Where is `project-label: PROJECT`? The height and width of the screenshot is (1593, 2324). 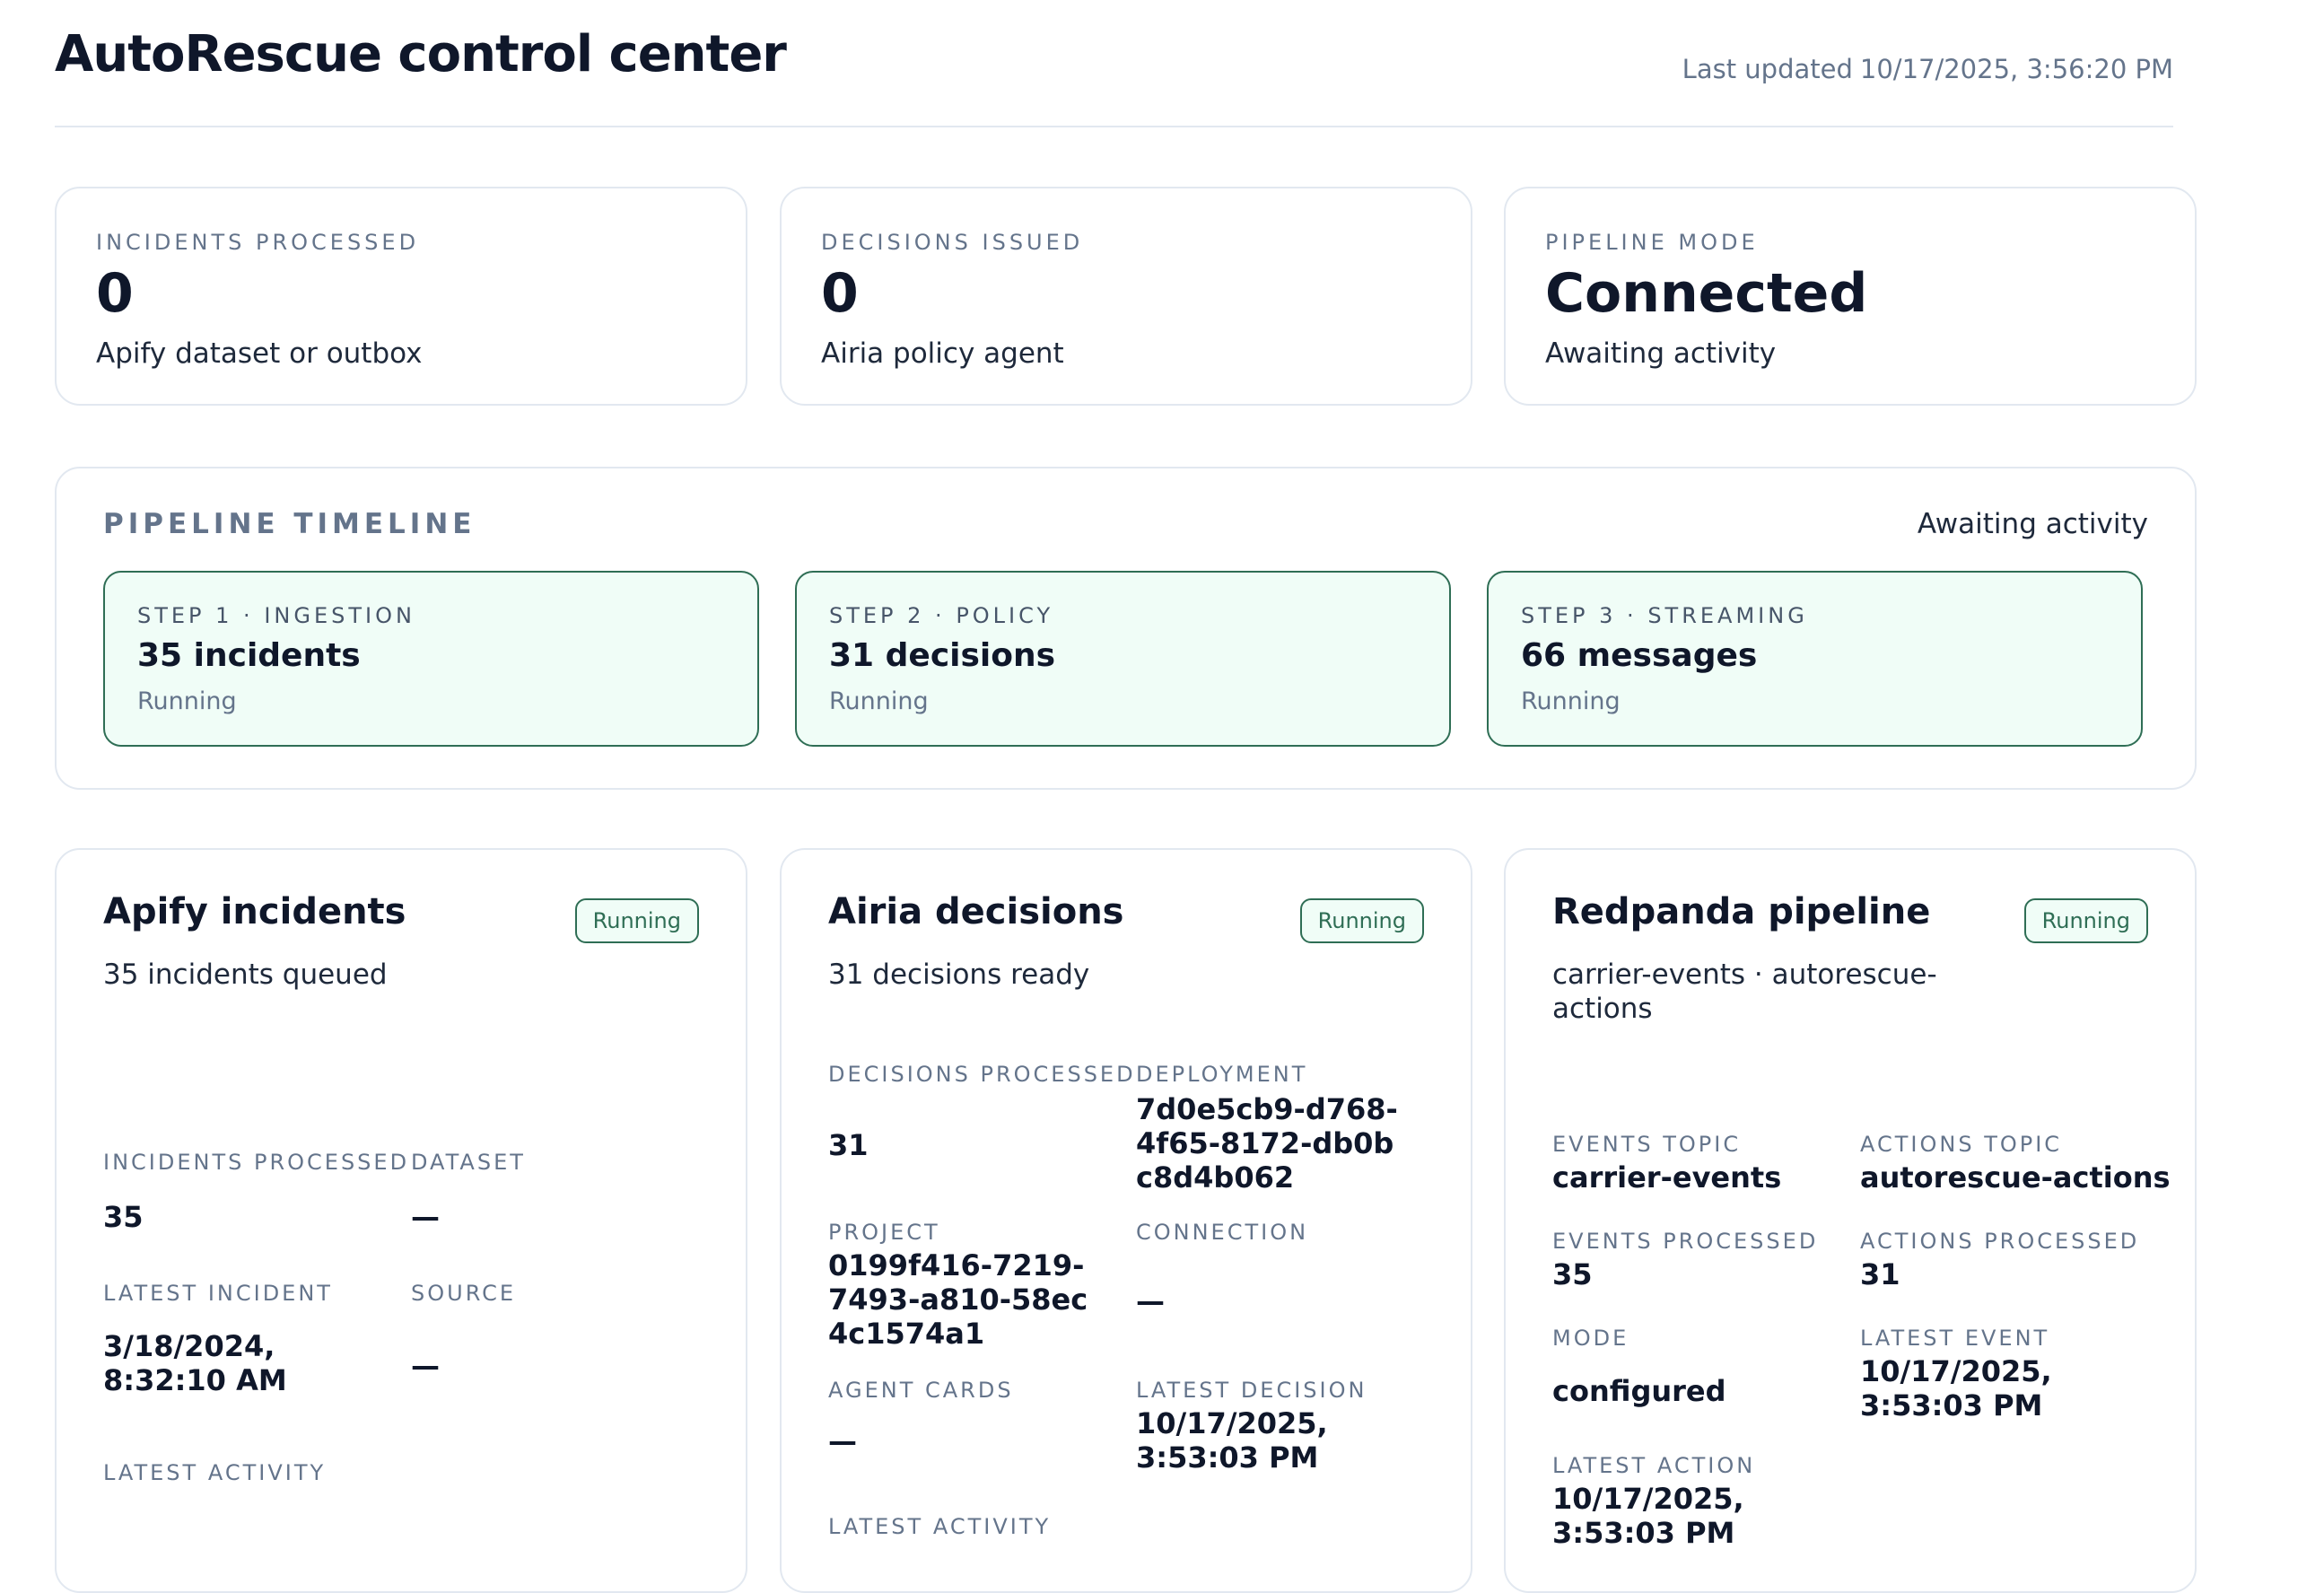
project-label: PROJECT is located at coordinates (884, 1232).